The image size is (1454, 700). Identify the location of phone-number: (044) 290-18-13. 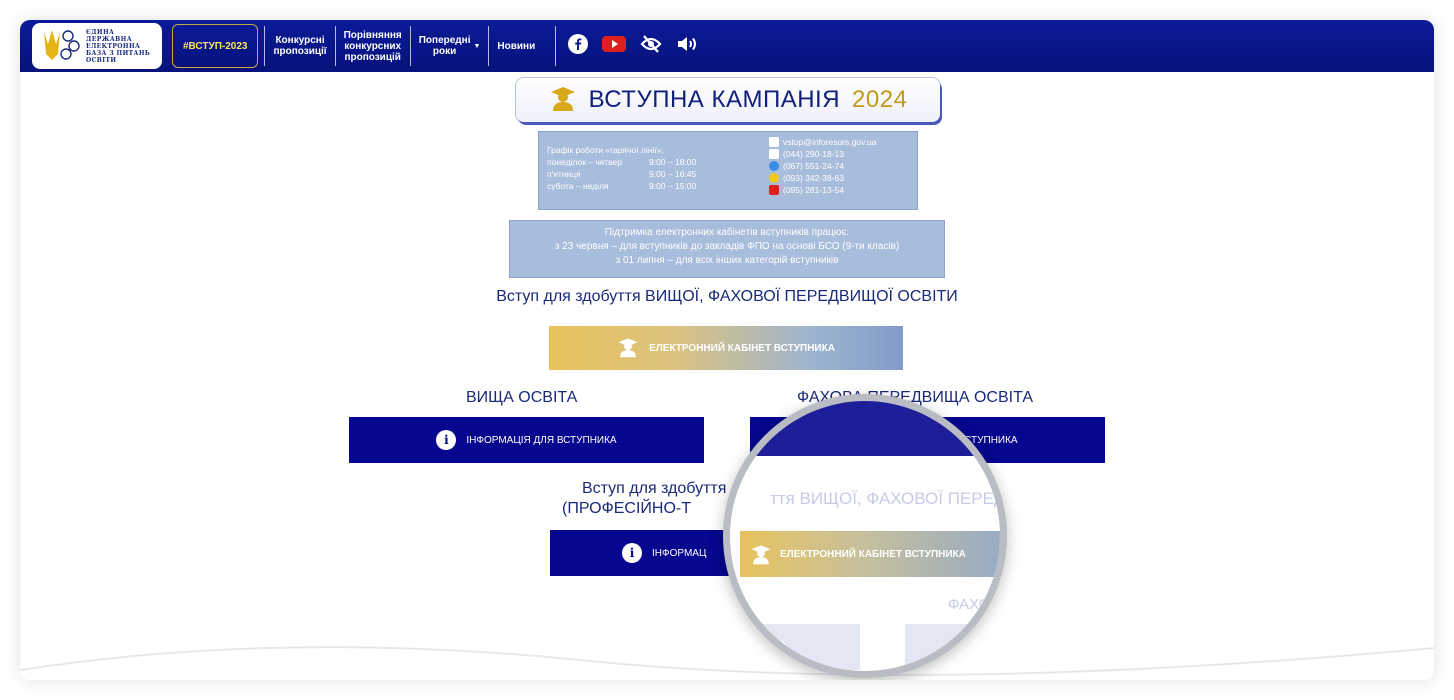
(813, 154).